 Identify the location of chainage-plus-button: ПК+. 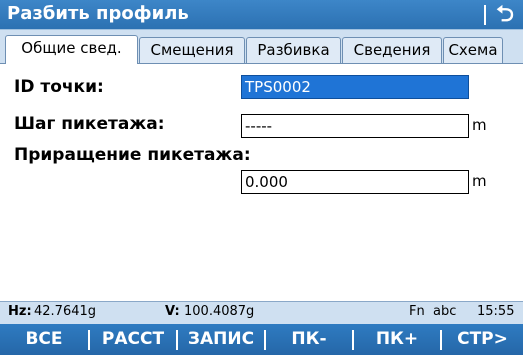
(397, 339).